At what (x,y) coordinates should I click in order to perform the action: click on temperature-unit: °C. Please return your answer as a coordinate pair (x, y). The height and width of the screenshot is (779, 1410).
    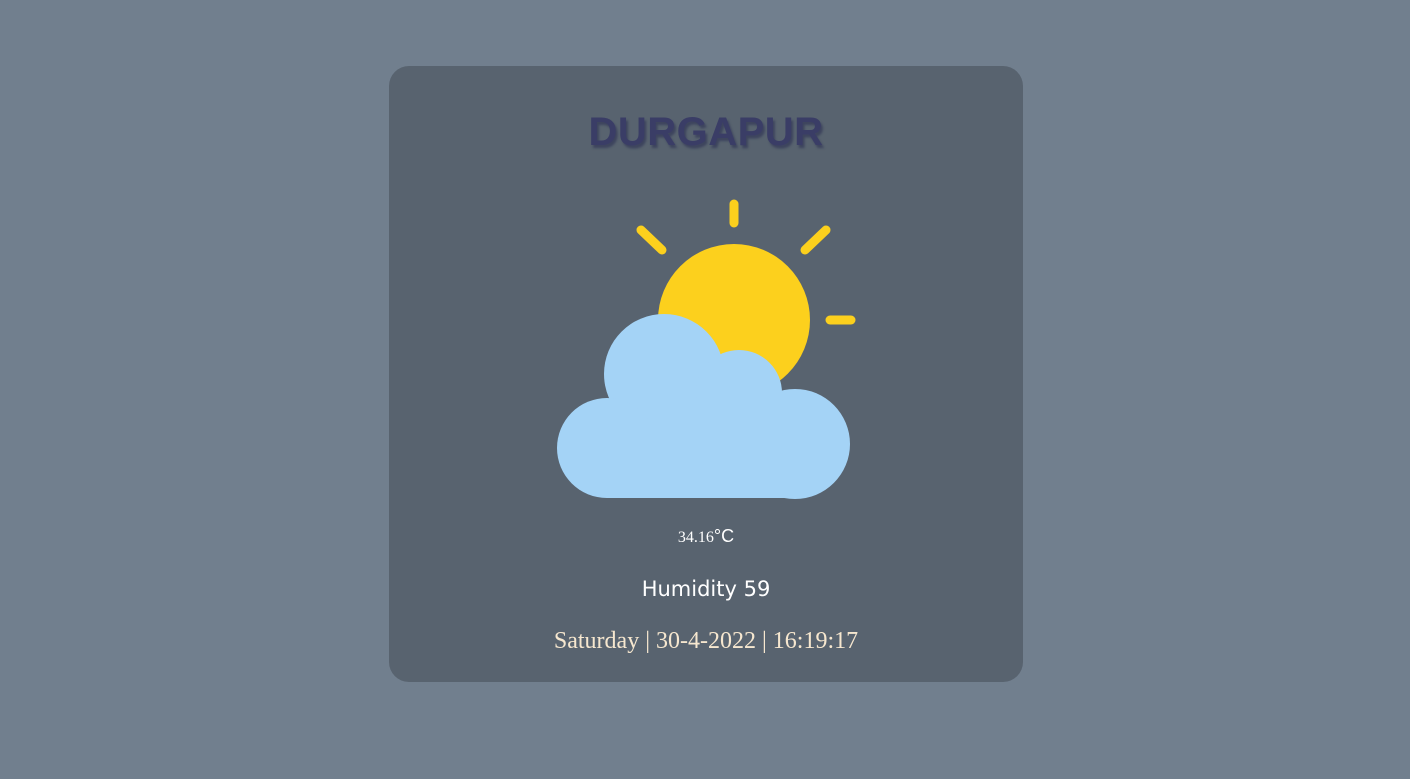
    Looking at the image, I should click on (724, 536).